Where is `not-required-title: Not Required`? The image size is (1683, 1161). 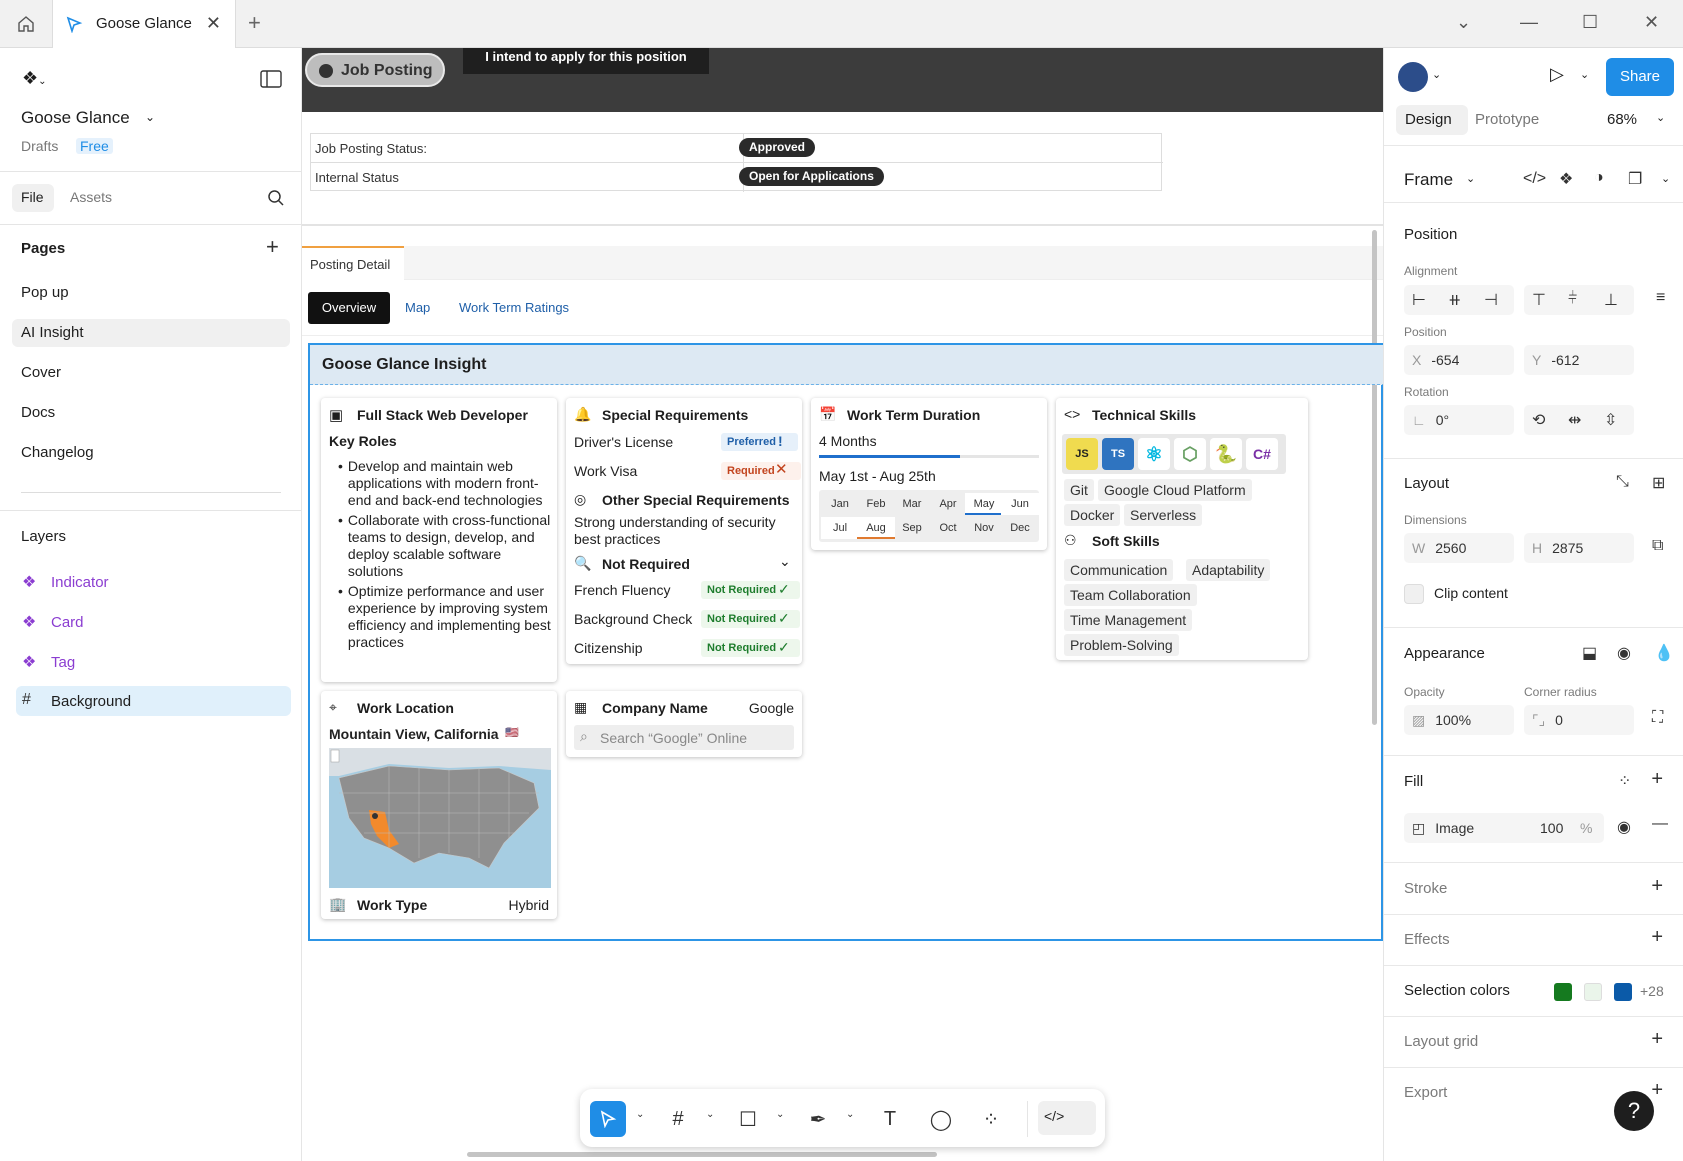 not-required-title: Not Required is located at coordinates (646, 564).